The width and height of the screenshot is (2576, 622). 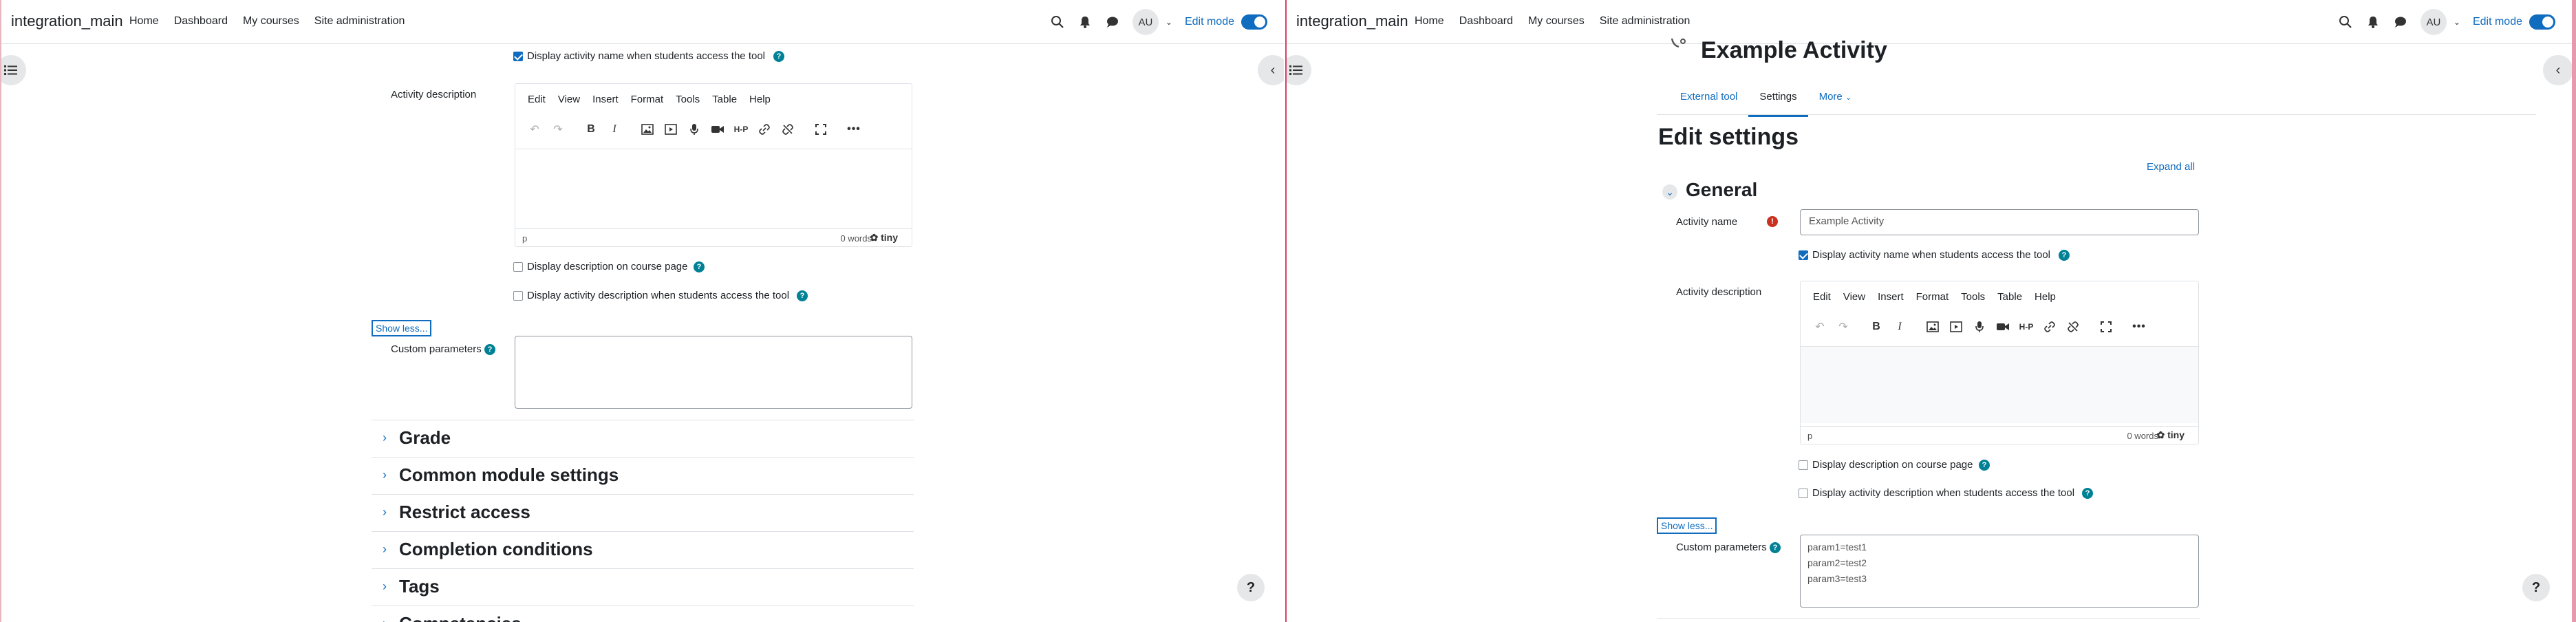 What do you see at coordinates (643, 549) in the screenshot?
I see `section-completion-conditions: › Completion conditions` at bounding box center [643, 549].